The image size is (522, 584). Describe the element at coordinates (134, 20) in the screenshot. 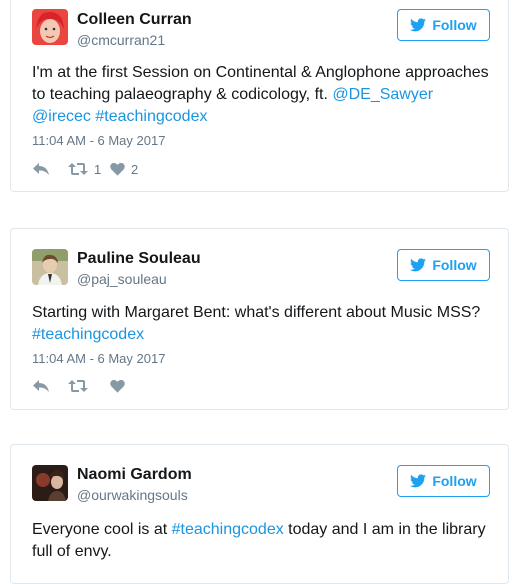

I see `author-name: Colleen Curran` at that location.